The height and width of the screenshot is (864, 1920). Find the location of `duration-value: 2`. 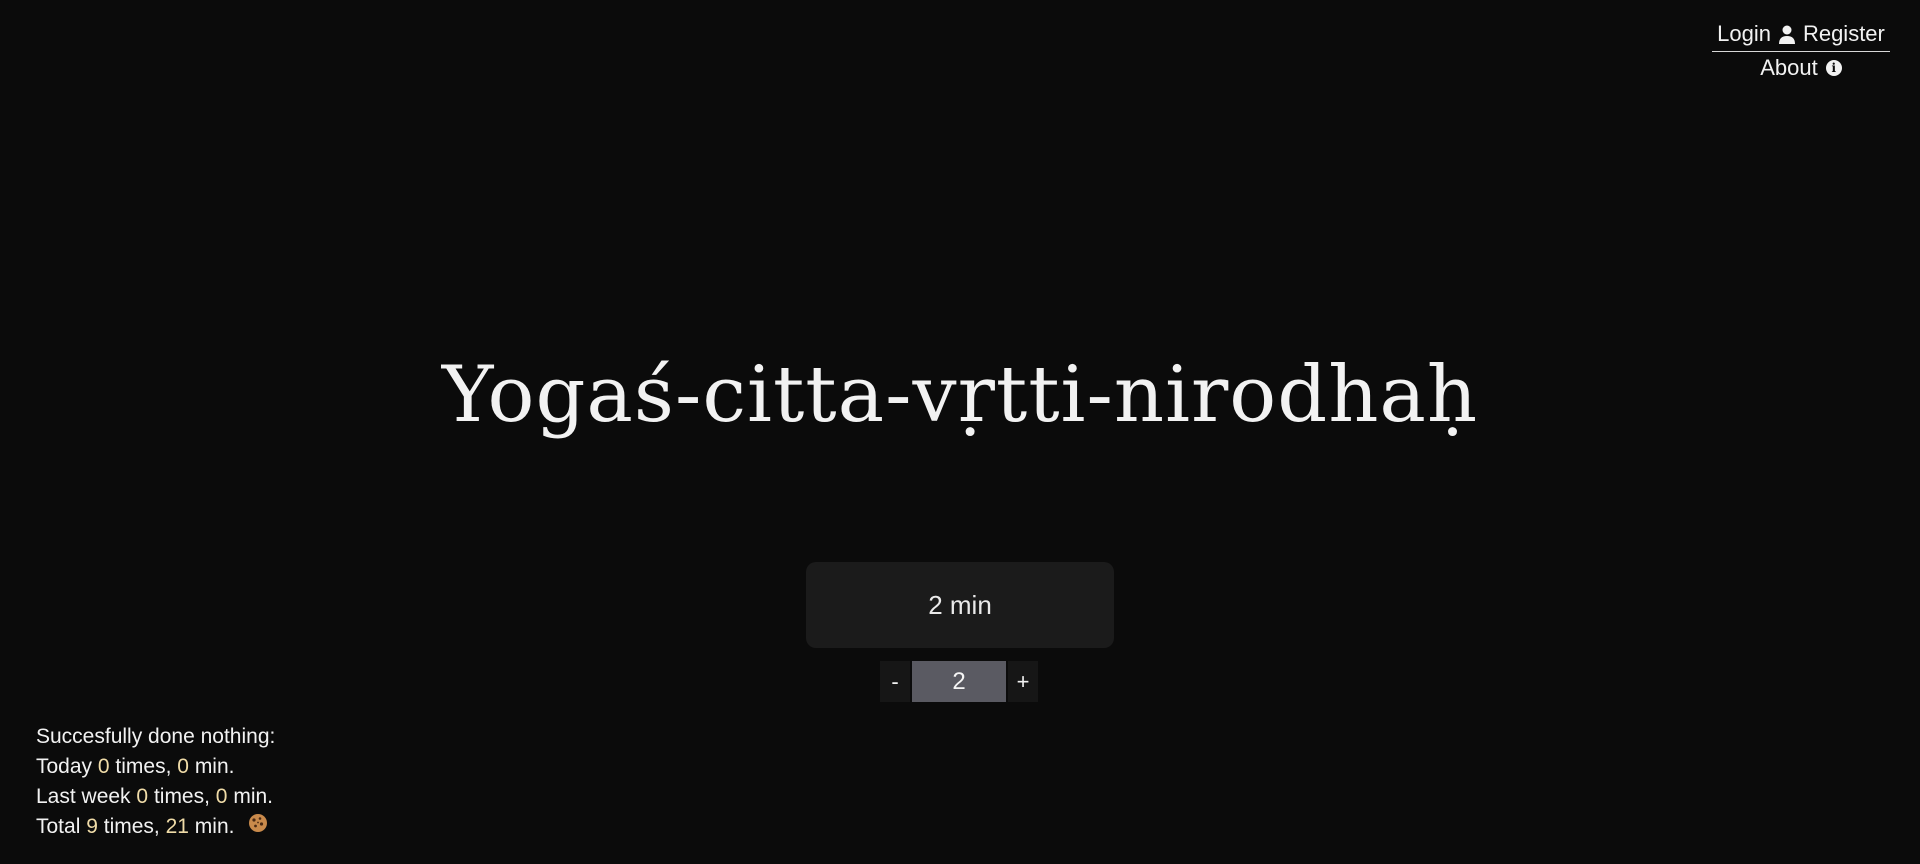

duration-value: 2 is located at coordinates (959, 681).